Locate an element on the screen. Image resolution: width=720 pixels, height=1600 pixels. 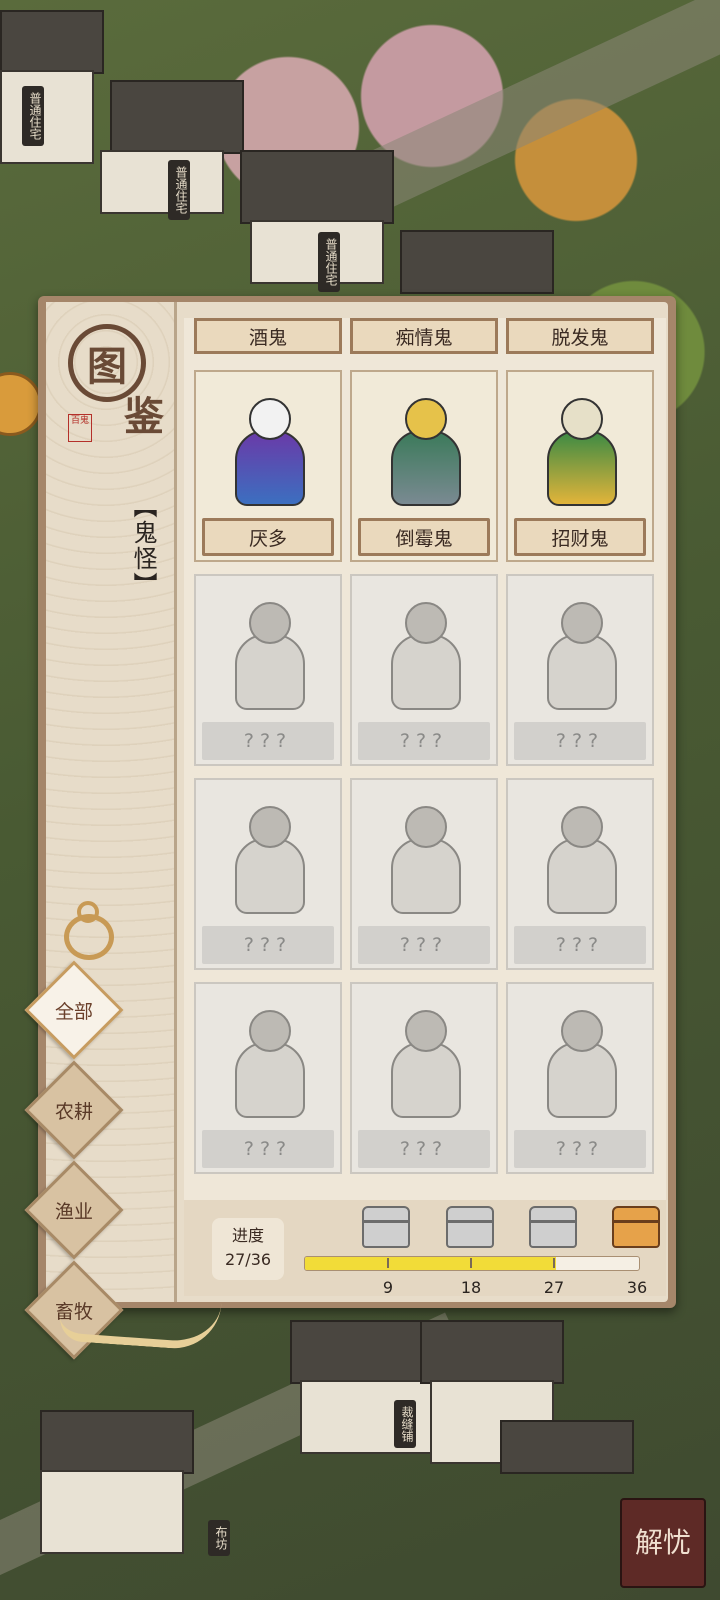
card-name-partial: 脱发鬼 is located at coordinates (580, 336).